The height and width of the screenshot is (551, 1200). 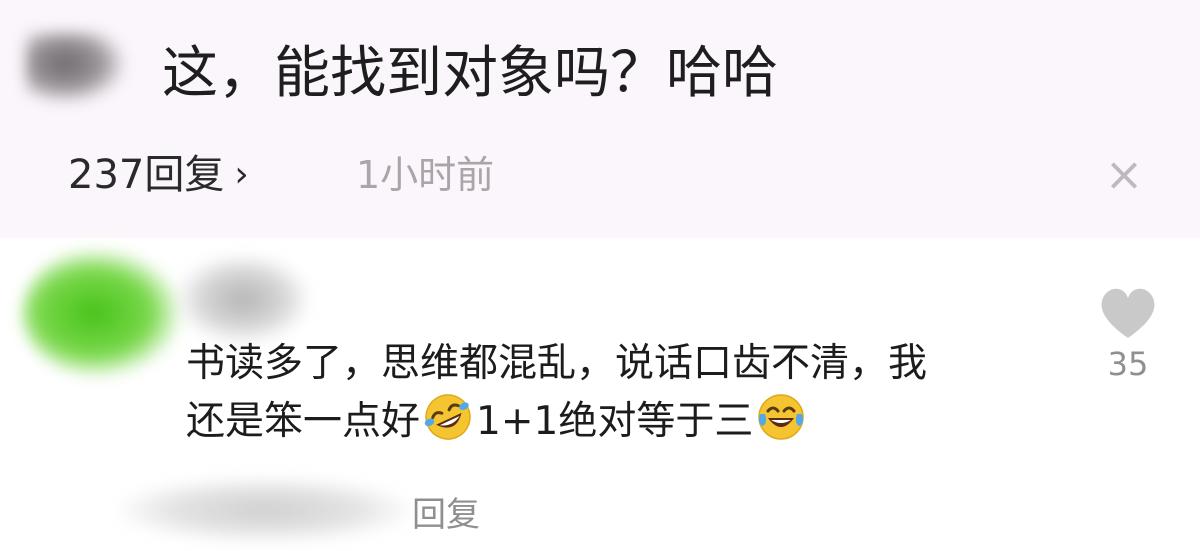 I want to click on timestamp: 1小时前, so click(x=425, y=175).